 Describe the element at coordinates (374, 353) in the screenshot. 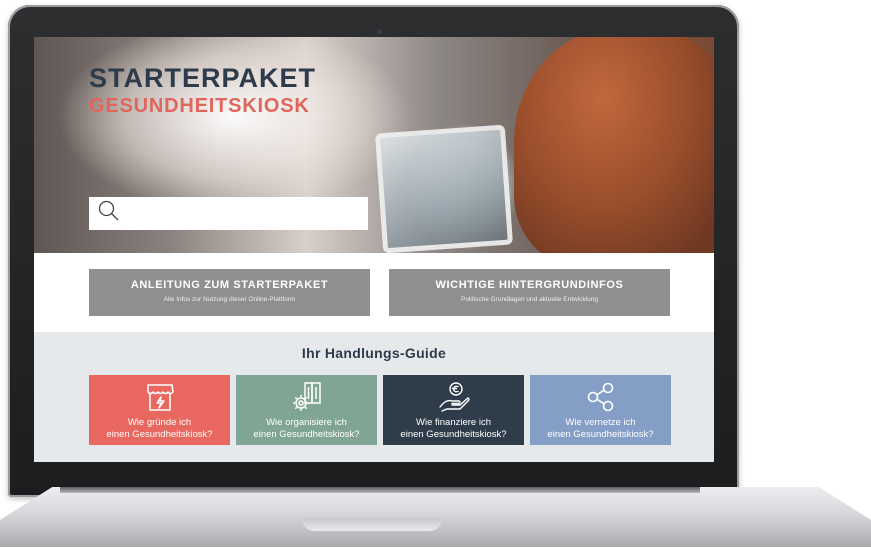

I see `guide-title: Ihr Handlungs-Guide` at that location.